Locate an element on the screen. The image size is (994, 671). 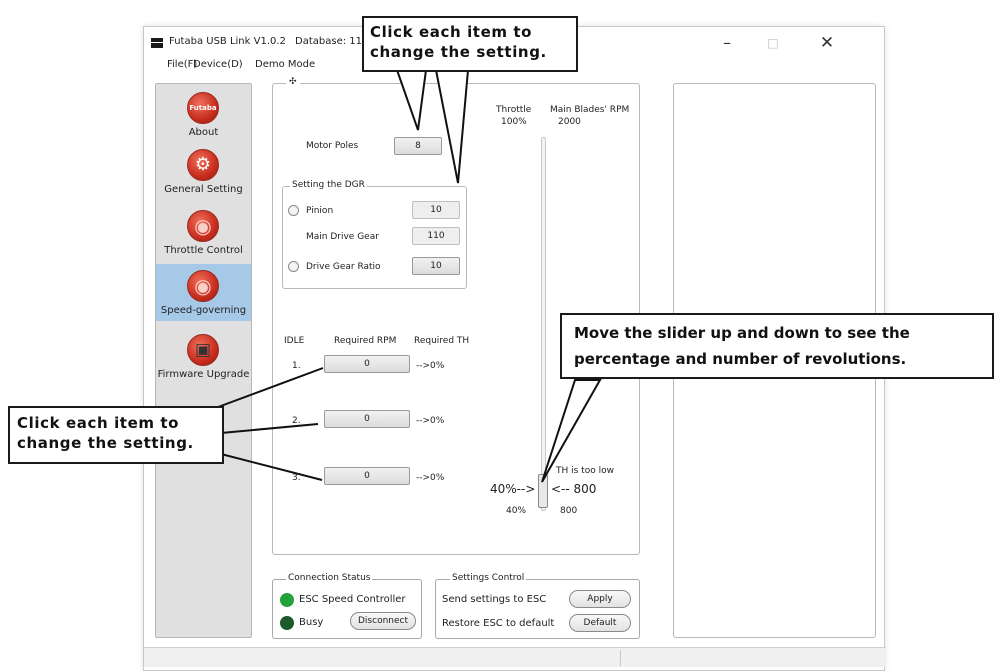
esc-status-label: ESC Speed Controller is located at coordinates (352, 599).